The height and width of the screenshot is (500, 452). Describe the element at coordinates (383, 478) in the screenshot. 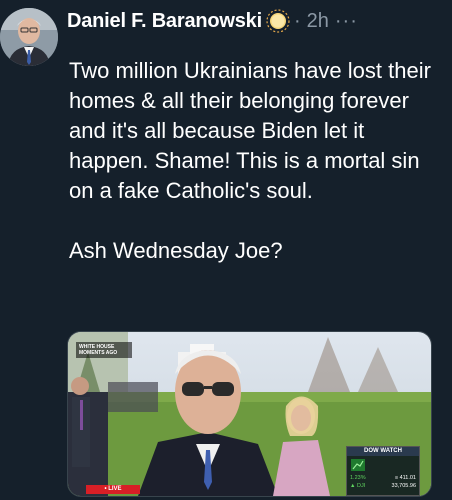

I see `dow-row: 1.23% ≡ 411.01` at that location.